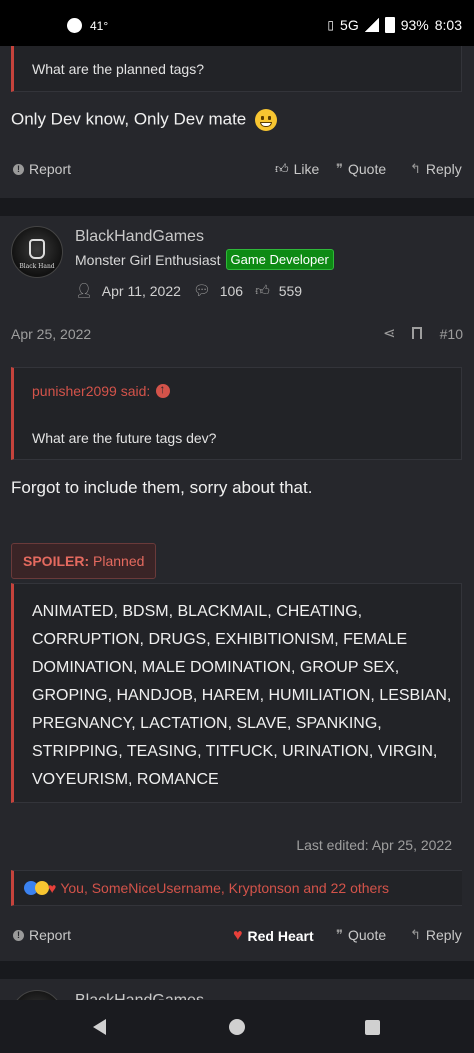 This screenshot has width=474, height=1053. What do you see at coordinates (74, 25) in the screenshot?
I see `notification-dot-icon` at bounding box center [74, 25].